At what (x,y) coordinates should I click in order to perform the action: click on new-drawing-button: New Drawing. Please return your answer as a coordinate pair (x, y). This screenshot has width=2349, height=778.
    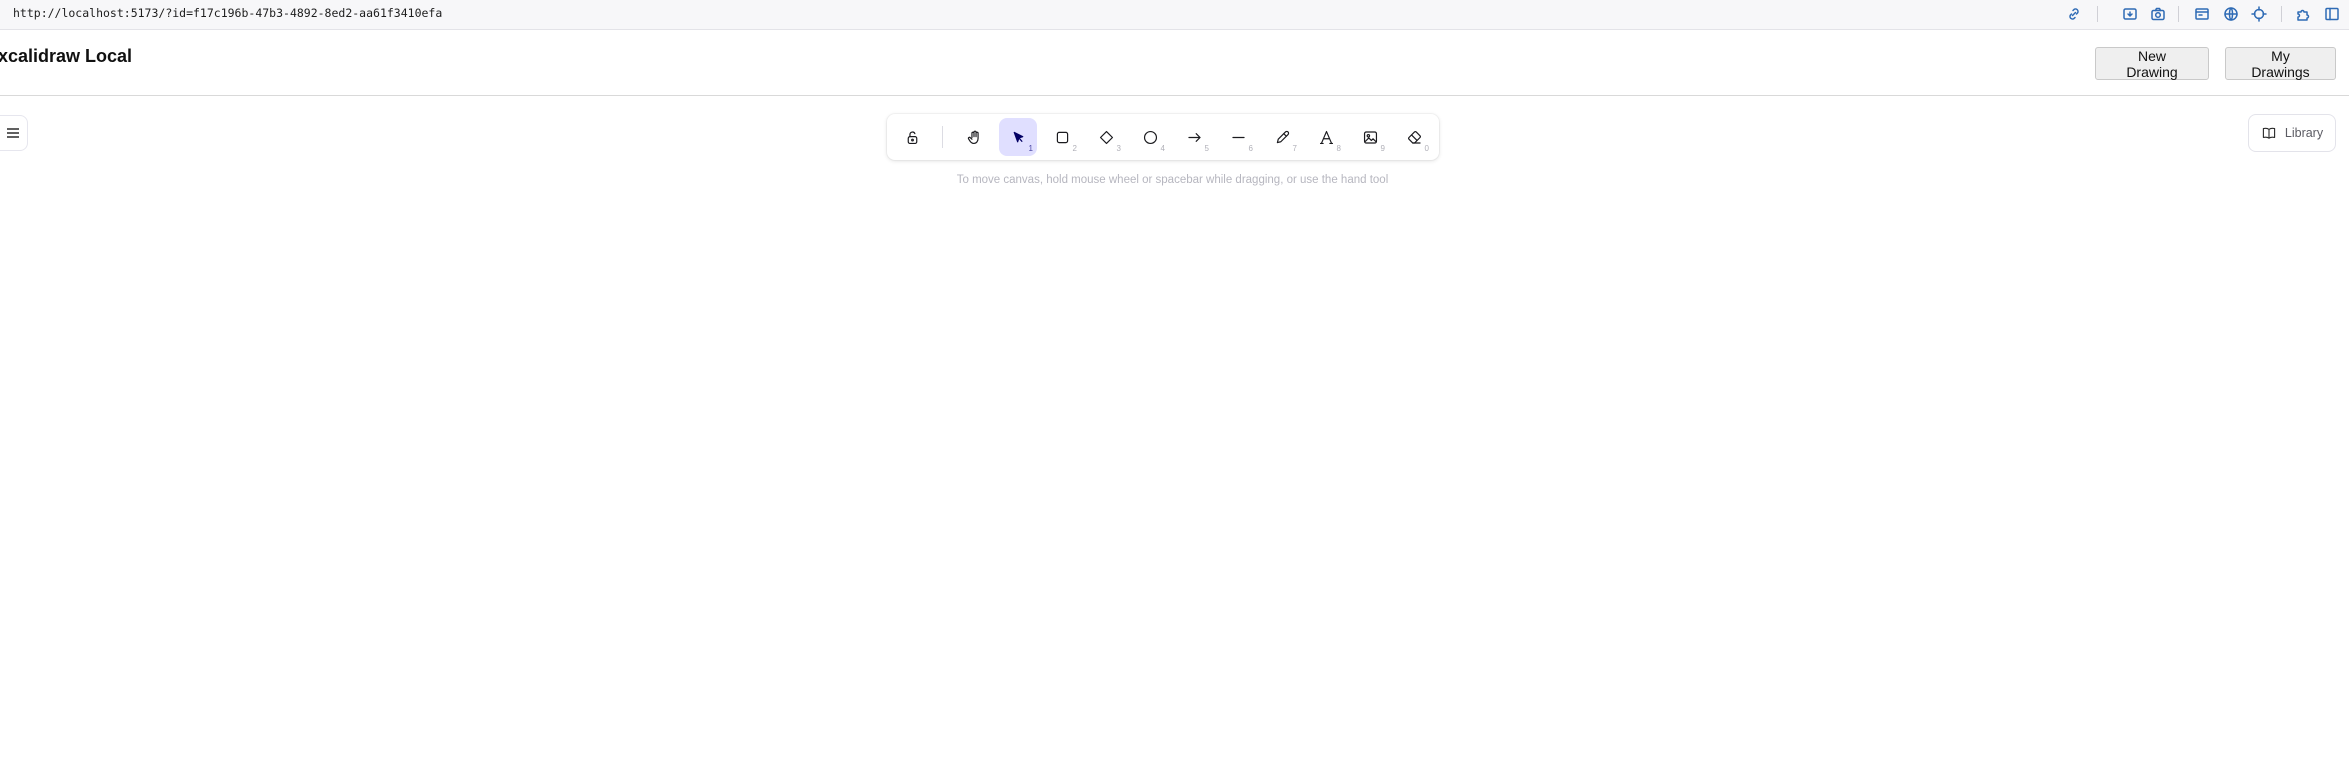
    Looking at the image, I should click on (2152, 63).